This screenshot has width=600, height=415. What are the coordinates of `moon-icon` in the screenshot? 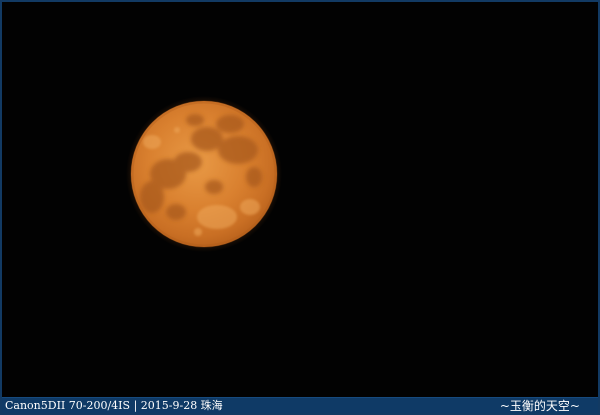 It's located at (204, 174).